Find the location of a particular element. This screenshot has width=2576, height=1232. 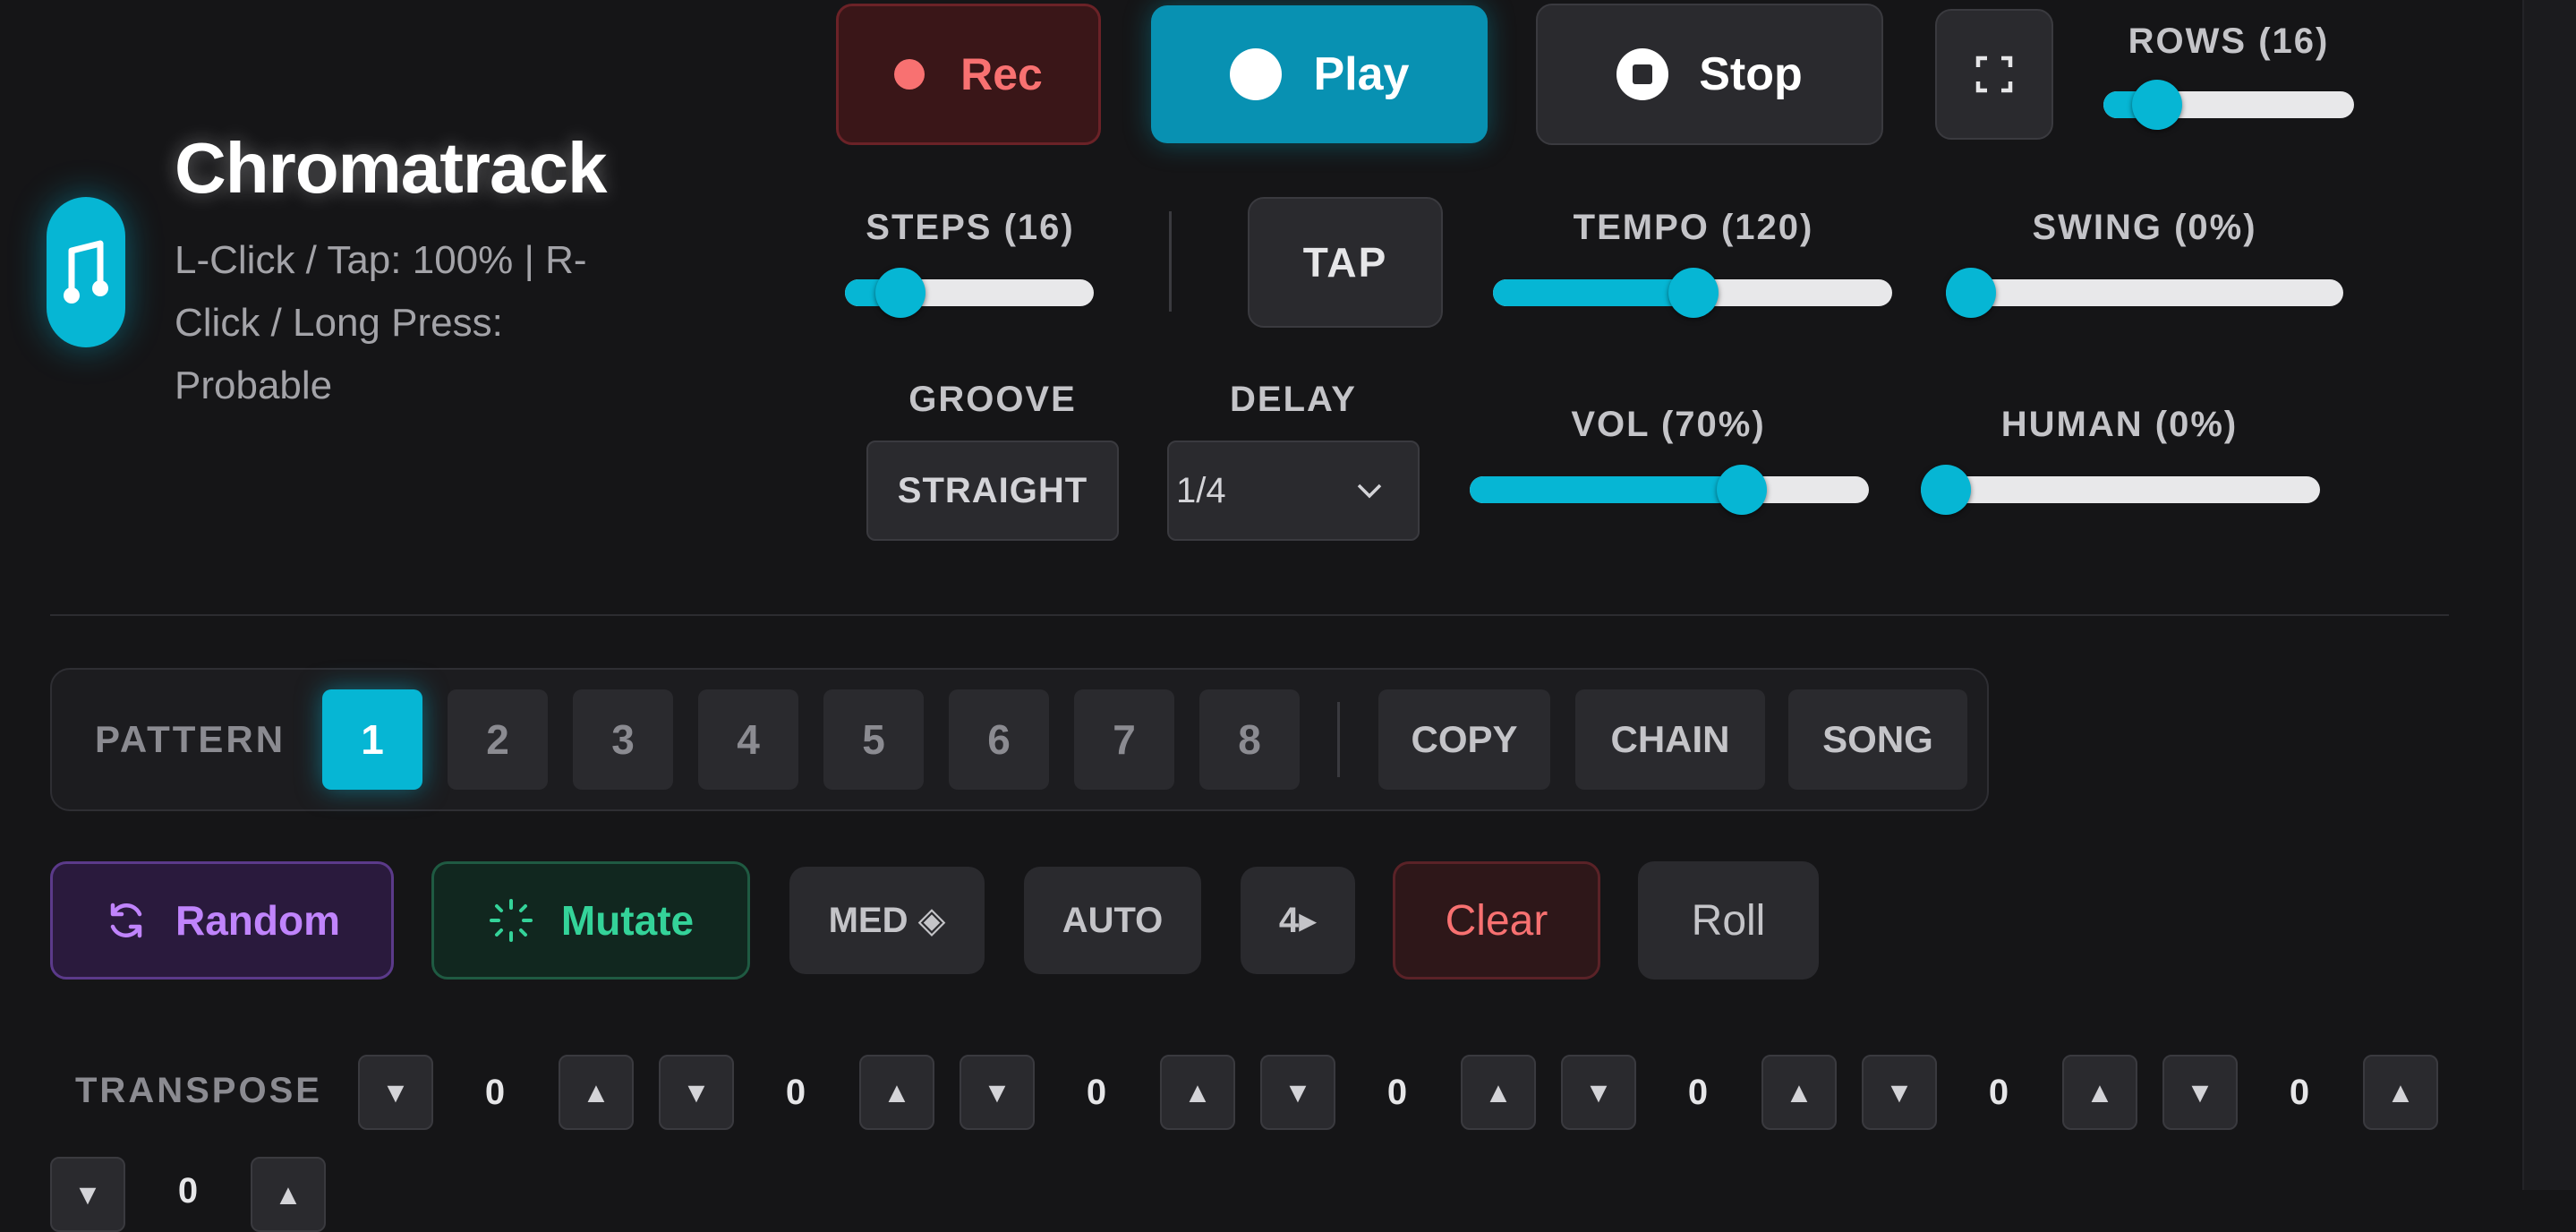

density-button: MED ◈ is located at coordinates (887, 920).